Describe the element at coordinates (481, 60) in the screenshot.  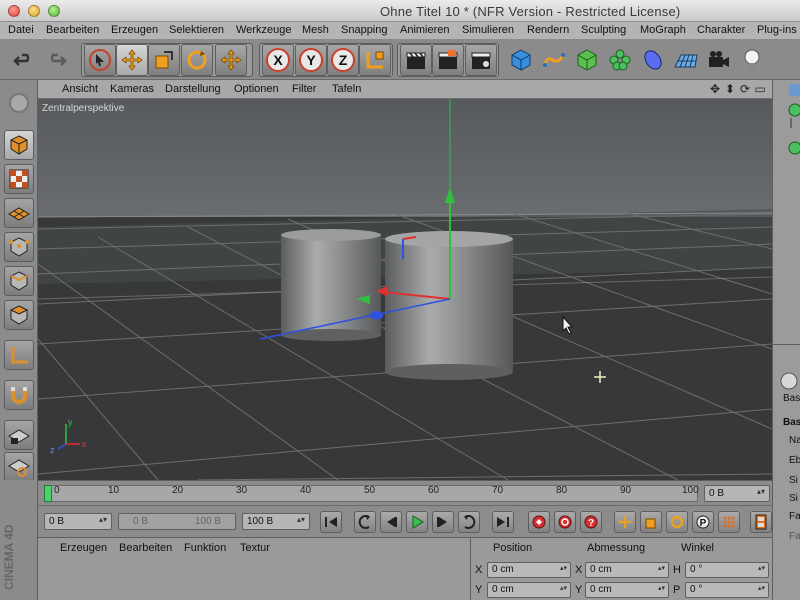
I see `render-settings-button` at that location.